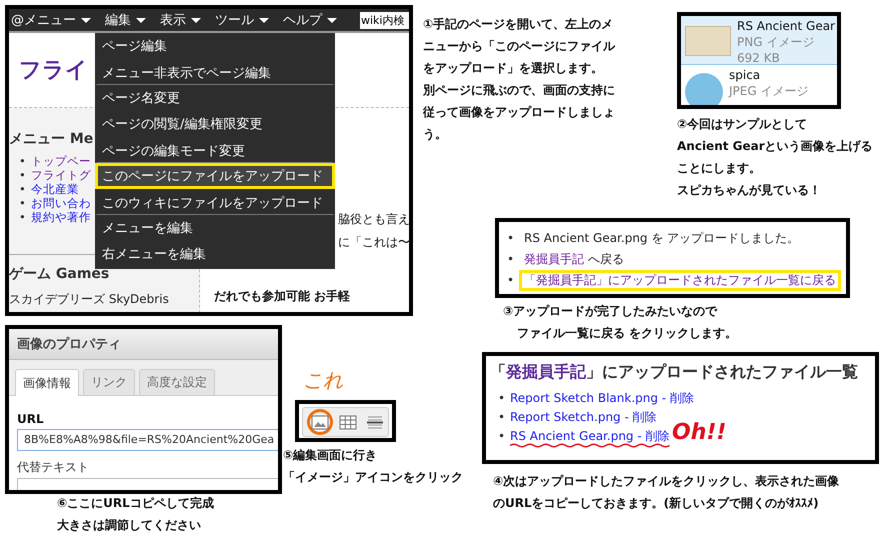 Image resolution: width=889 pixels, height=552 pixels. I want to click on avatar-placeholder, so click(704, 89).